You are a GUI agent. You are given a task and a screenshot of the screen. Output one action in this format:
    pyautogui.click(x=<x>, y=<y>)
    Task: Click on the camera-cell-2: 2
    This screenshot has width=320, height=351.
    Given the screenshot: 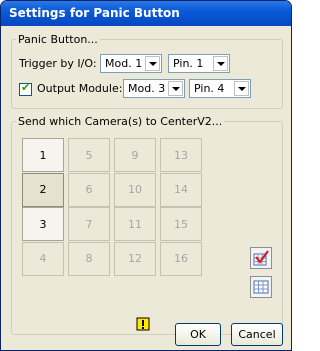 What is the action you would take?
    pyautogui.click(x=43, y=189)
    